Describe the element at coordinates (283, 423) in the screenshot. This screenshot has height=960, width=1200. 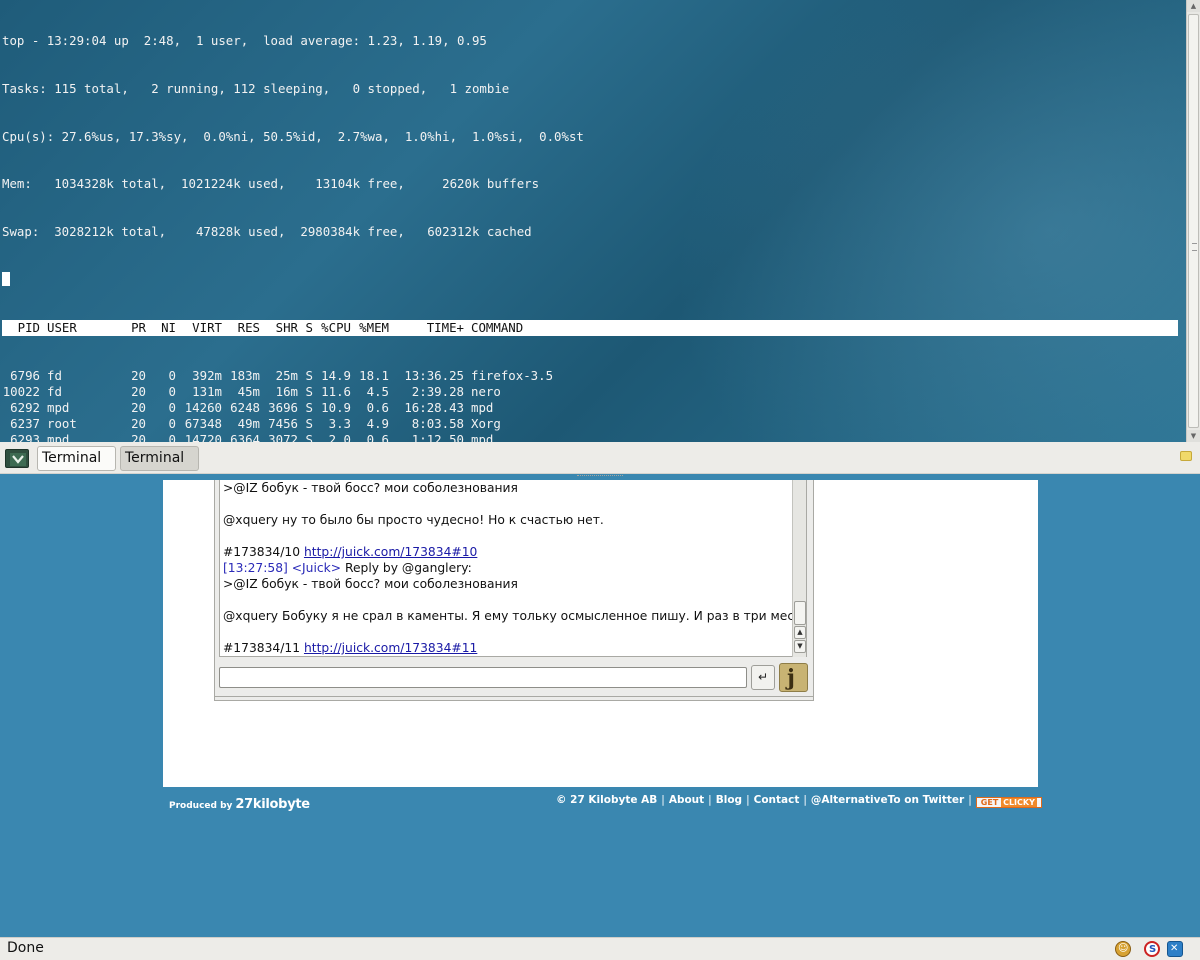
I see `process-shr: 7456` at that location.